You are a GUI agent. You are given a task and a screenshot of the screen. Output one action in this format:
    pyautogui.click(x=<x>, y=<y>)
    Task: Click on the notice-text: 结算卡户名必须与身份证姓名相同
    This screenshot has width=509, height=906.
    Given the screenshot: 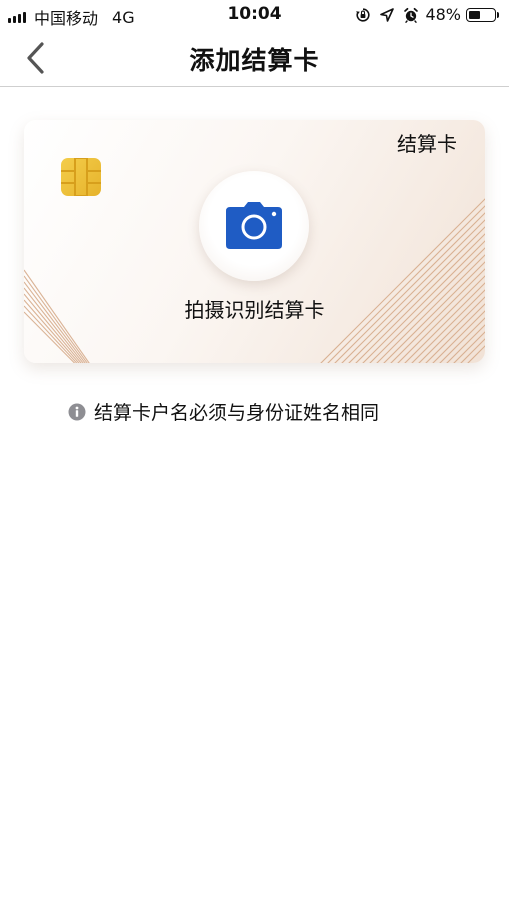 What is the action you would take?
    pyautogui.click(x=237, y=413)
    